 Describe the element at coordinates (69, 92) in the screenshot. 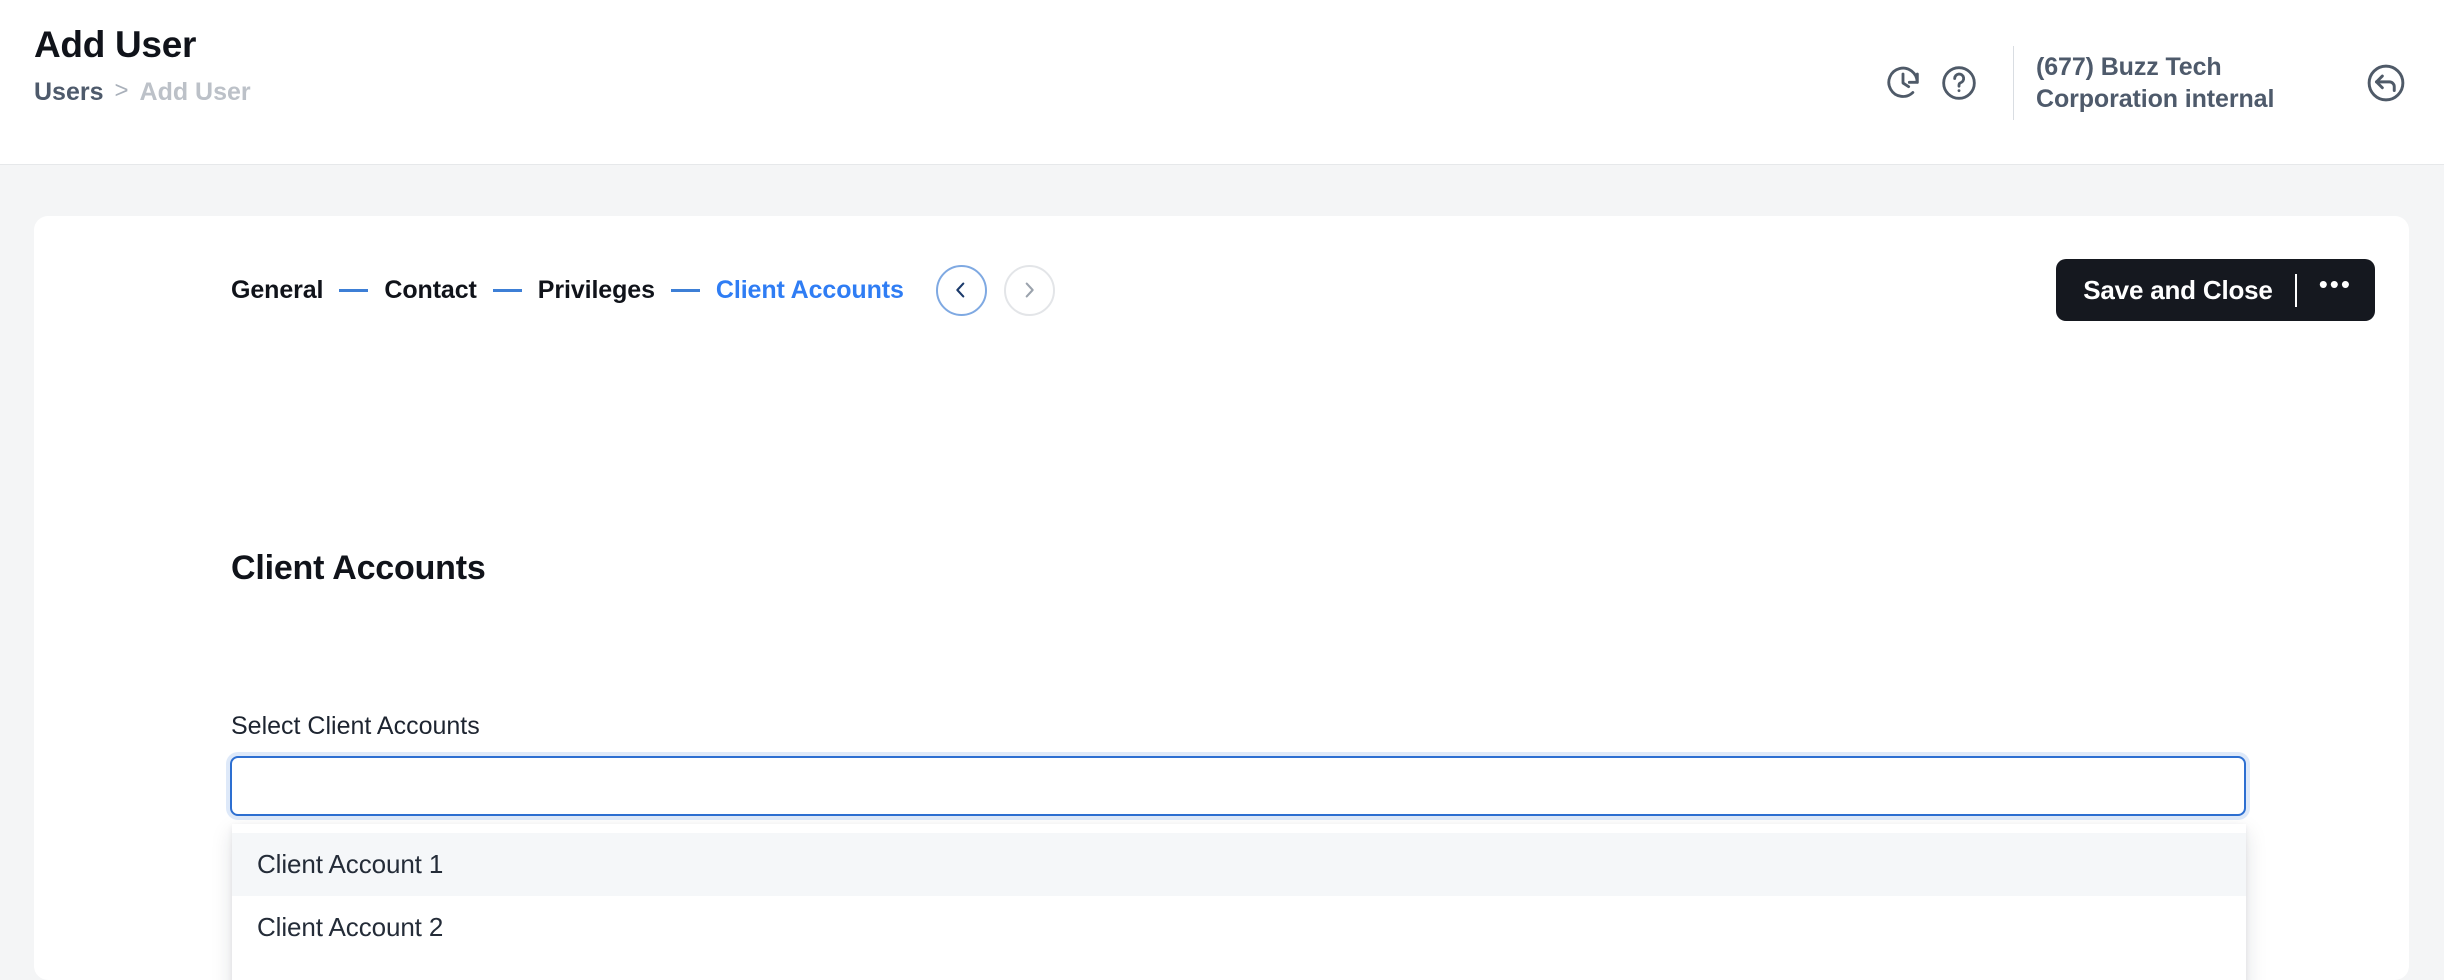

I see `breadcrumb-link-users: Users` at that location.